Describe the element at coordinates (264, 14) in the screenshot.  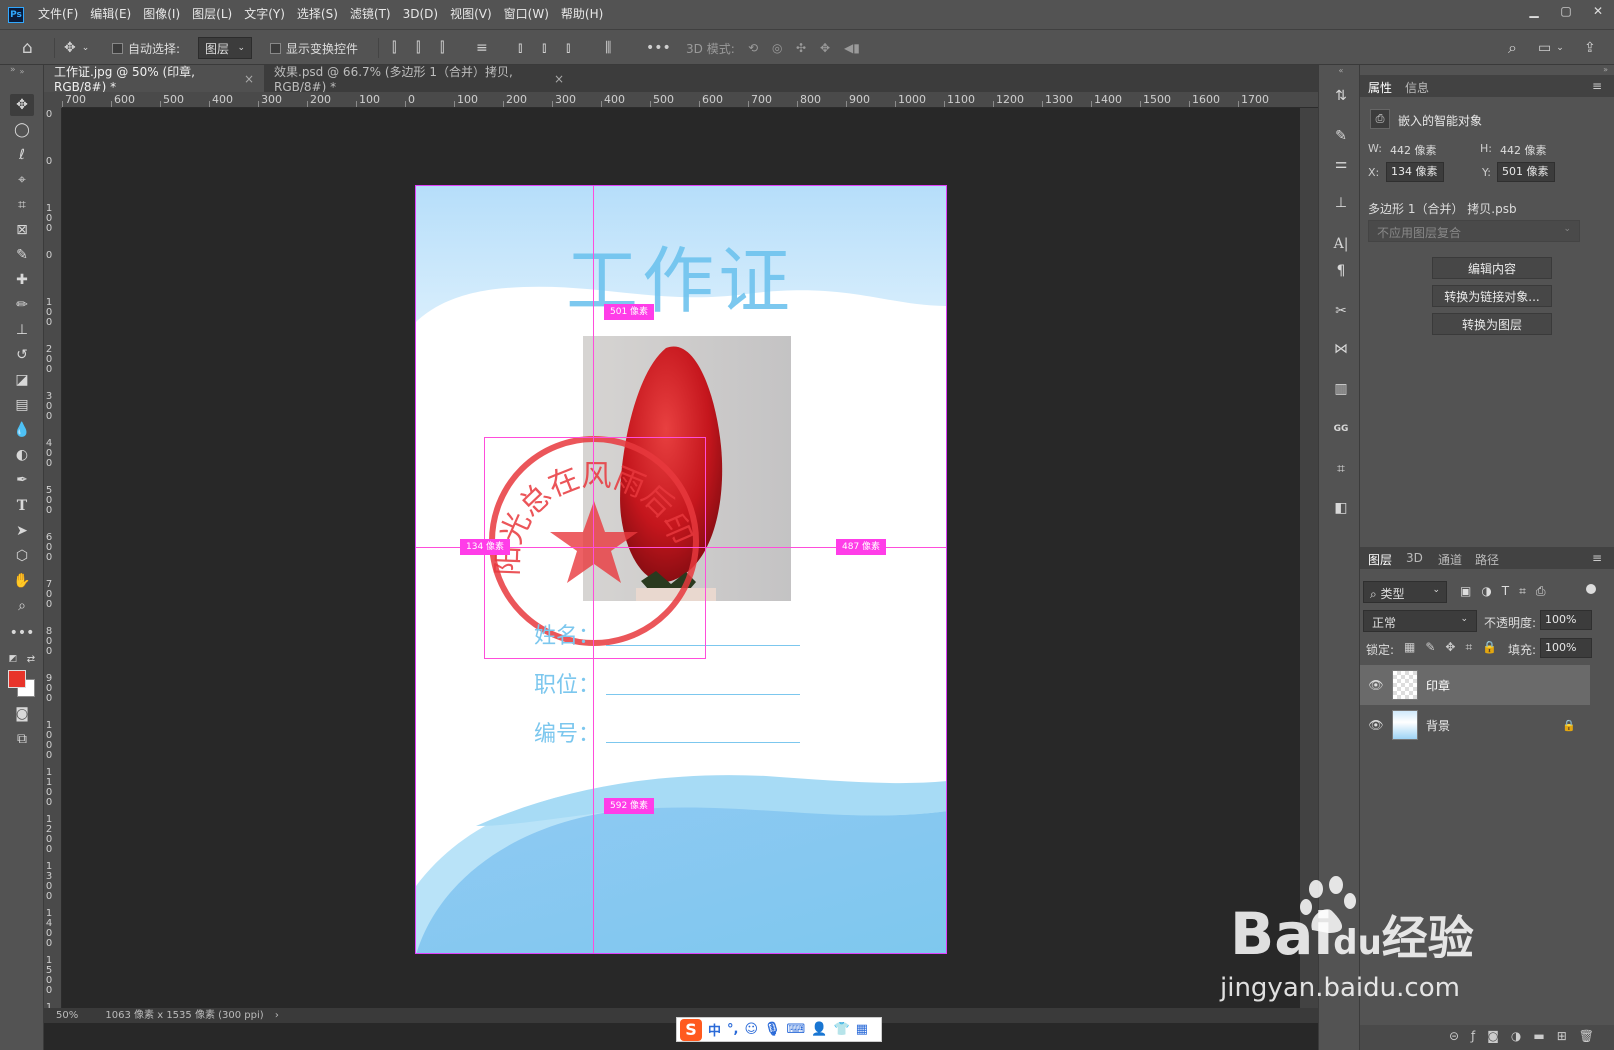
I see `menu-type: 文字(Y)` at that location.